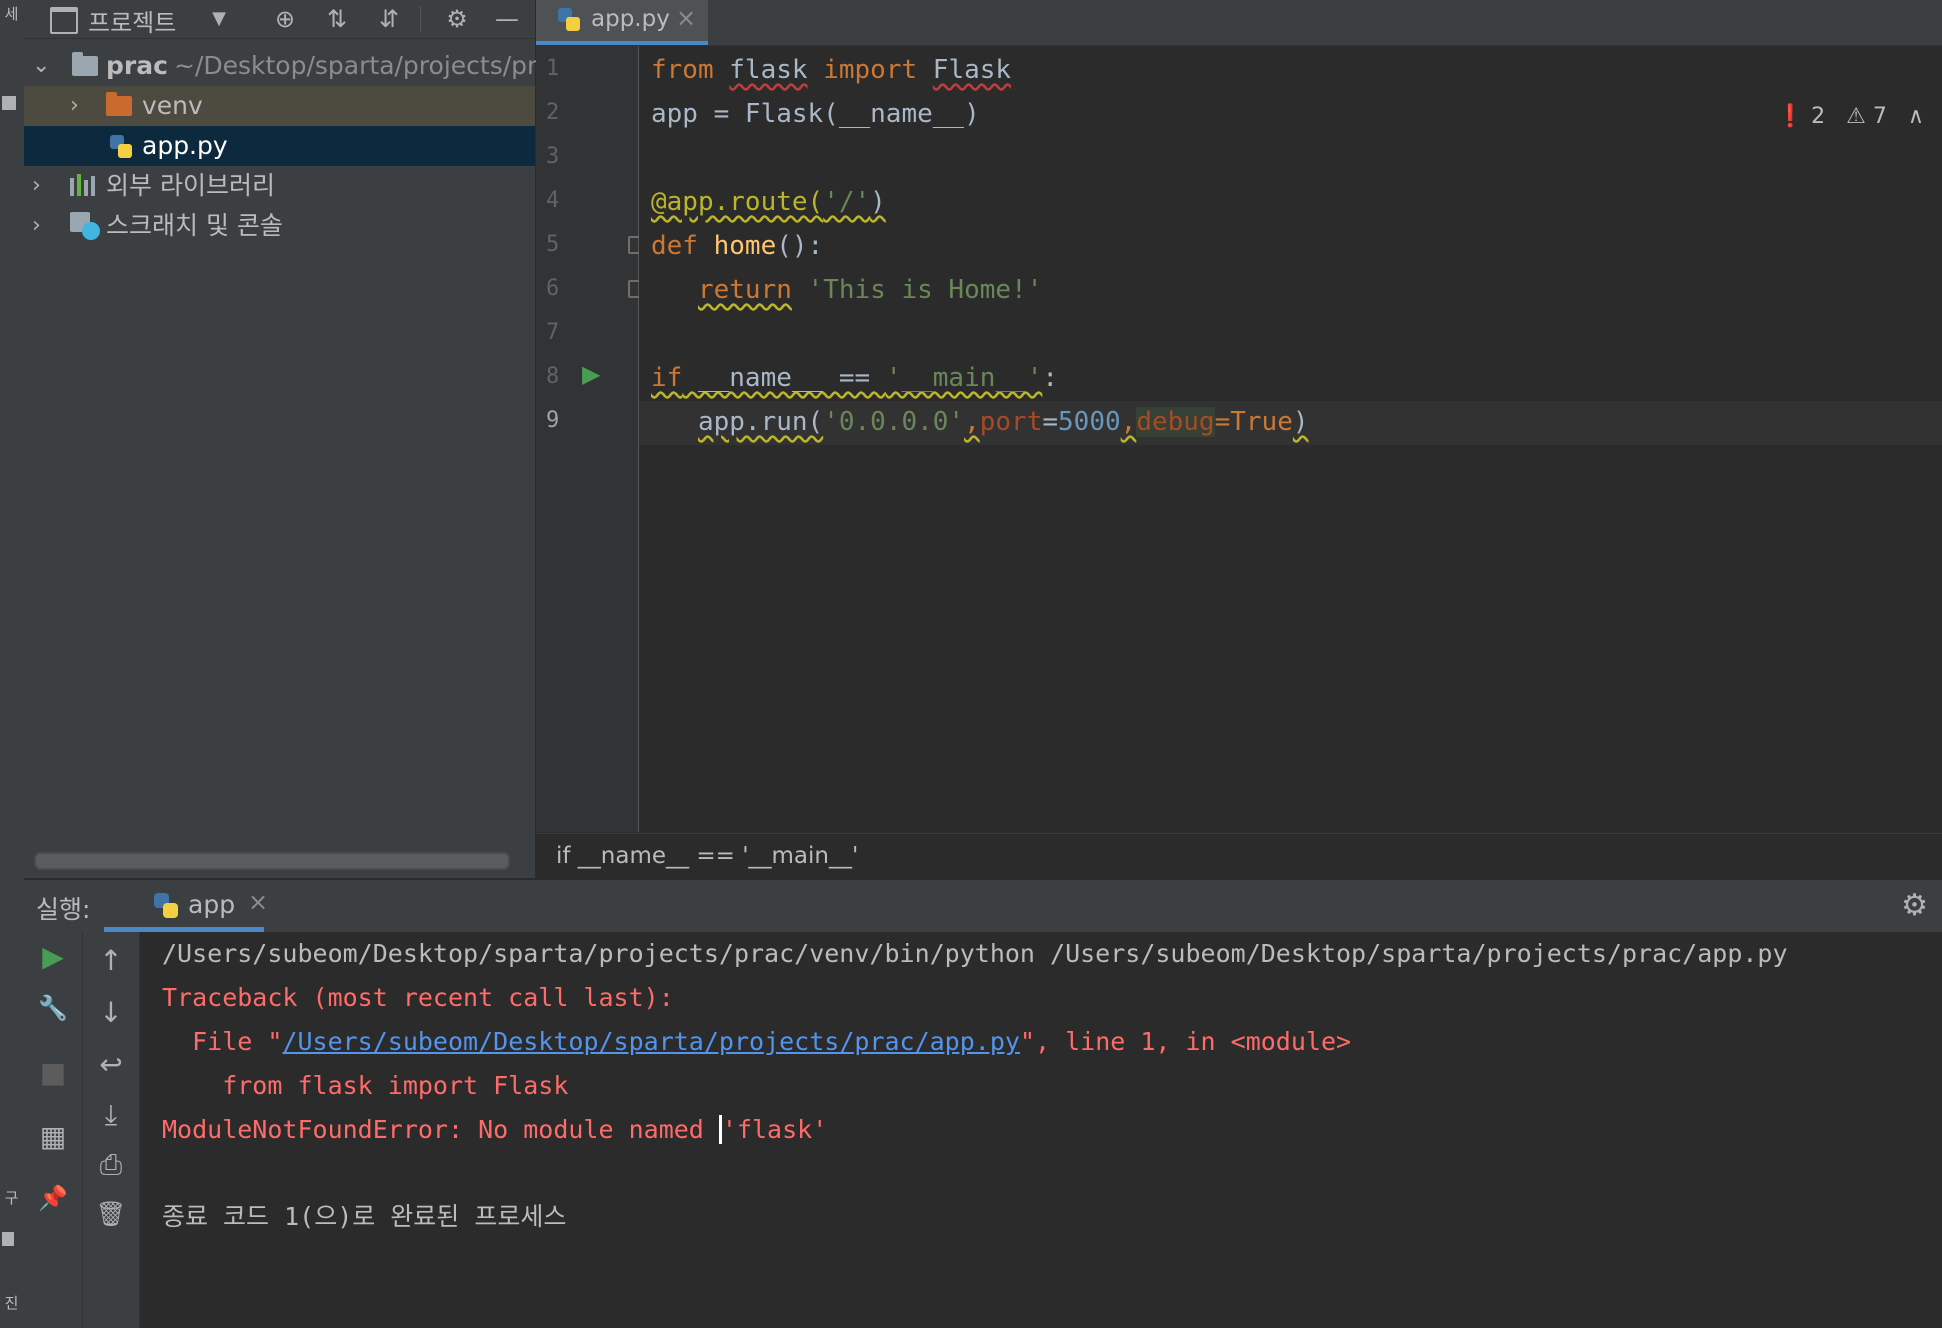 This screenshot has height=1328, width=1942. I want to click on wrench-icon: 🔧, so click(53, 1008).